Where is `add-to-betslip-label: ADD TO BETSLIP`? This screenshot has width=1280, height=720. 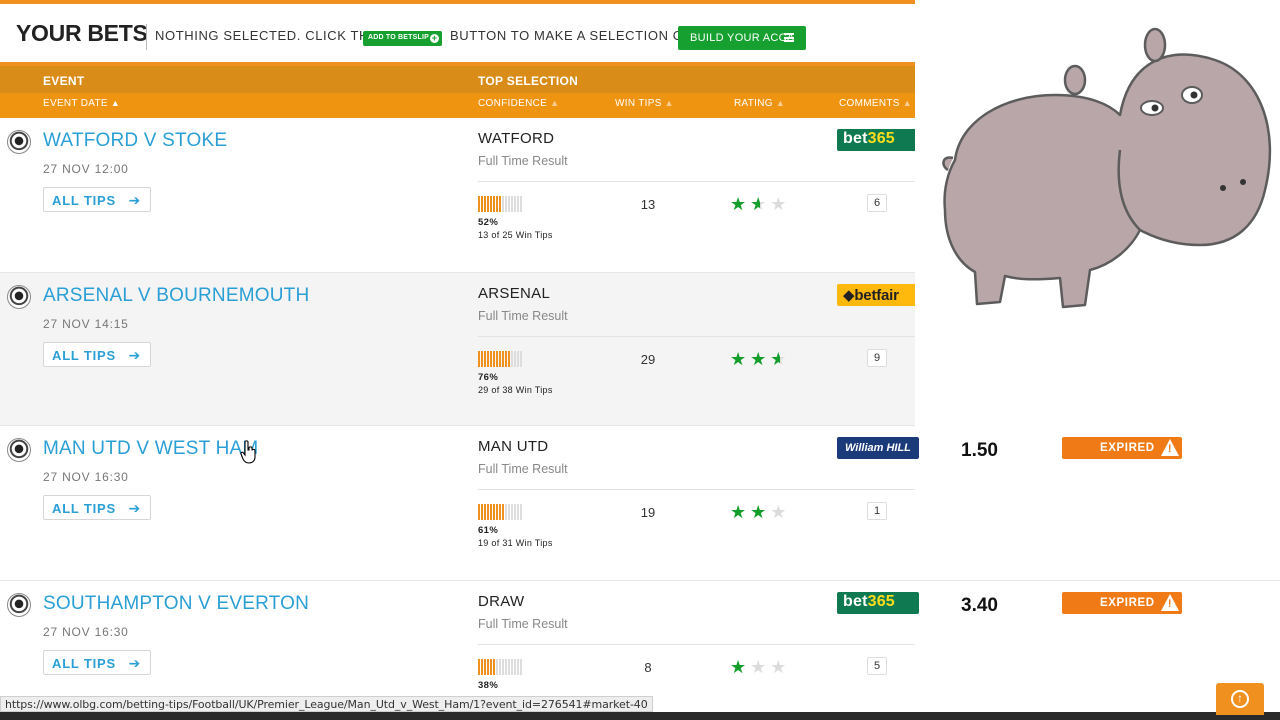 add-to-betslip-label: ADD TO BETSLIP is located at coordinates (399, 37).